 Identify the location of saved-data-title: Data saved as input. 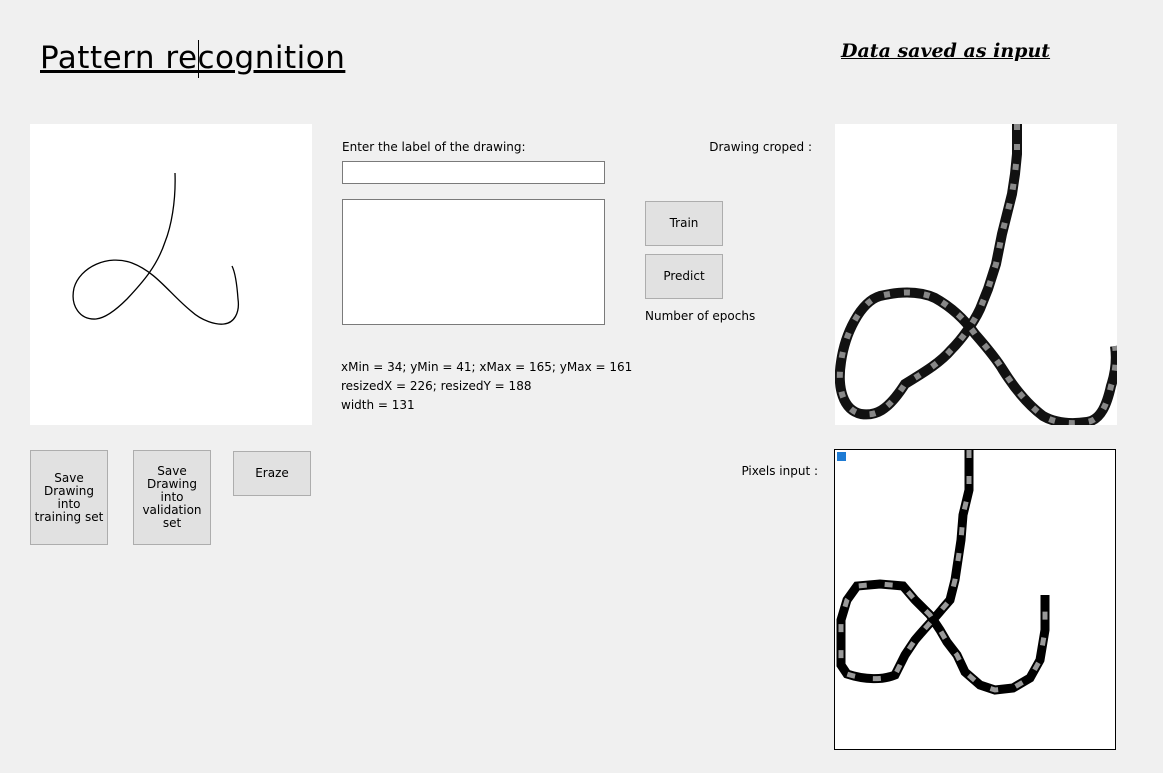
(946, 51).